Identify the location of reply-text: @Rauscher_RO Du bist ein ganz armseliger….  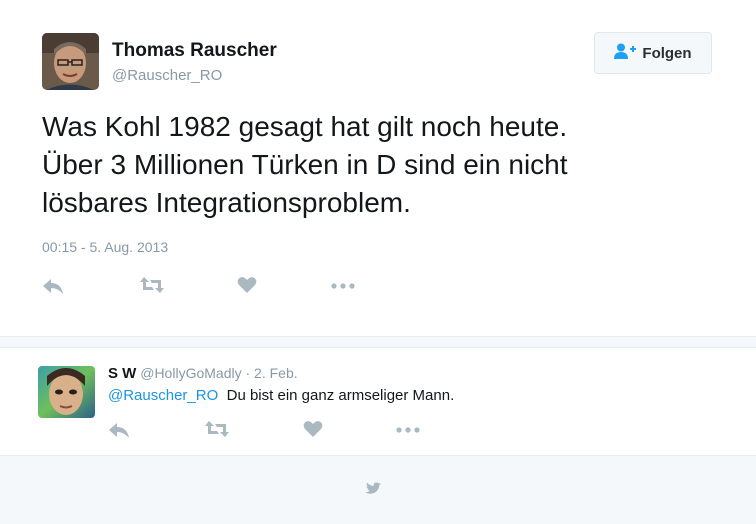
(281, 395).